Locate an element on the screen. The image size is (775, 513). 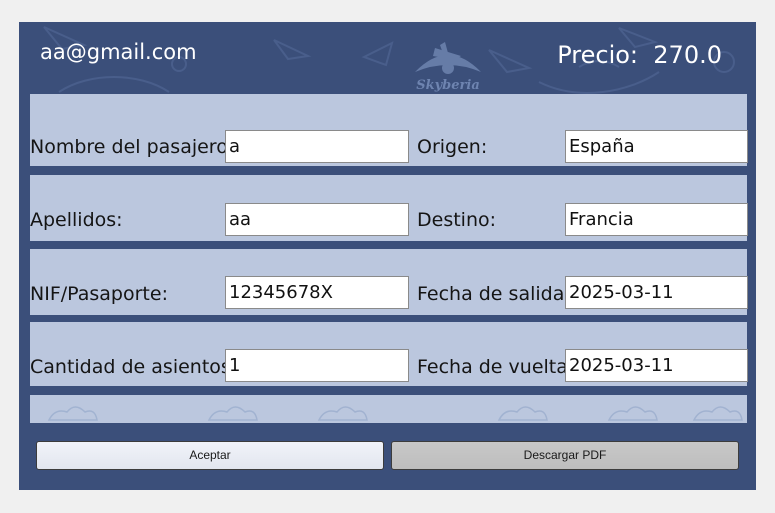
destino-label: Destino: is located at coordinates (457, 220).